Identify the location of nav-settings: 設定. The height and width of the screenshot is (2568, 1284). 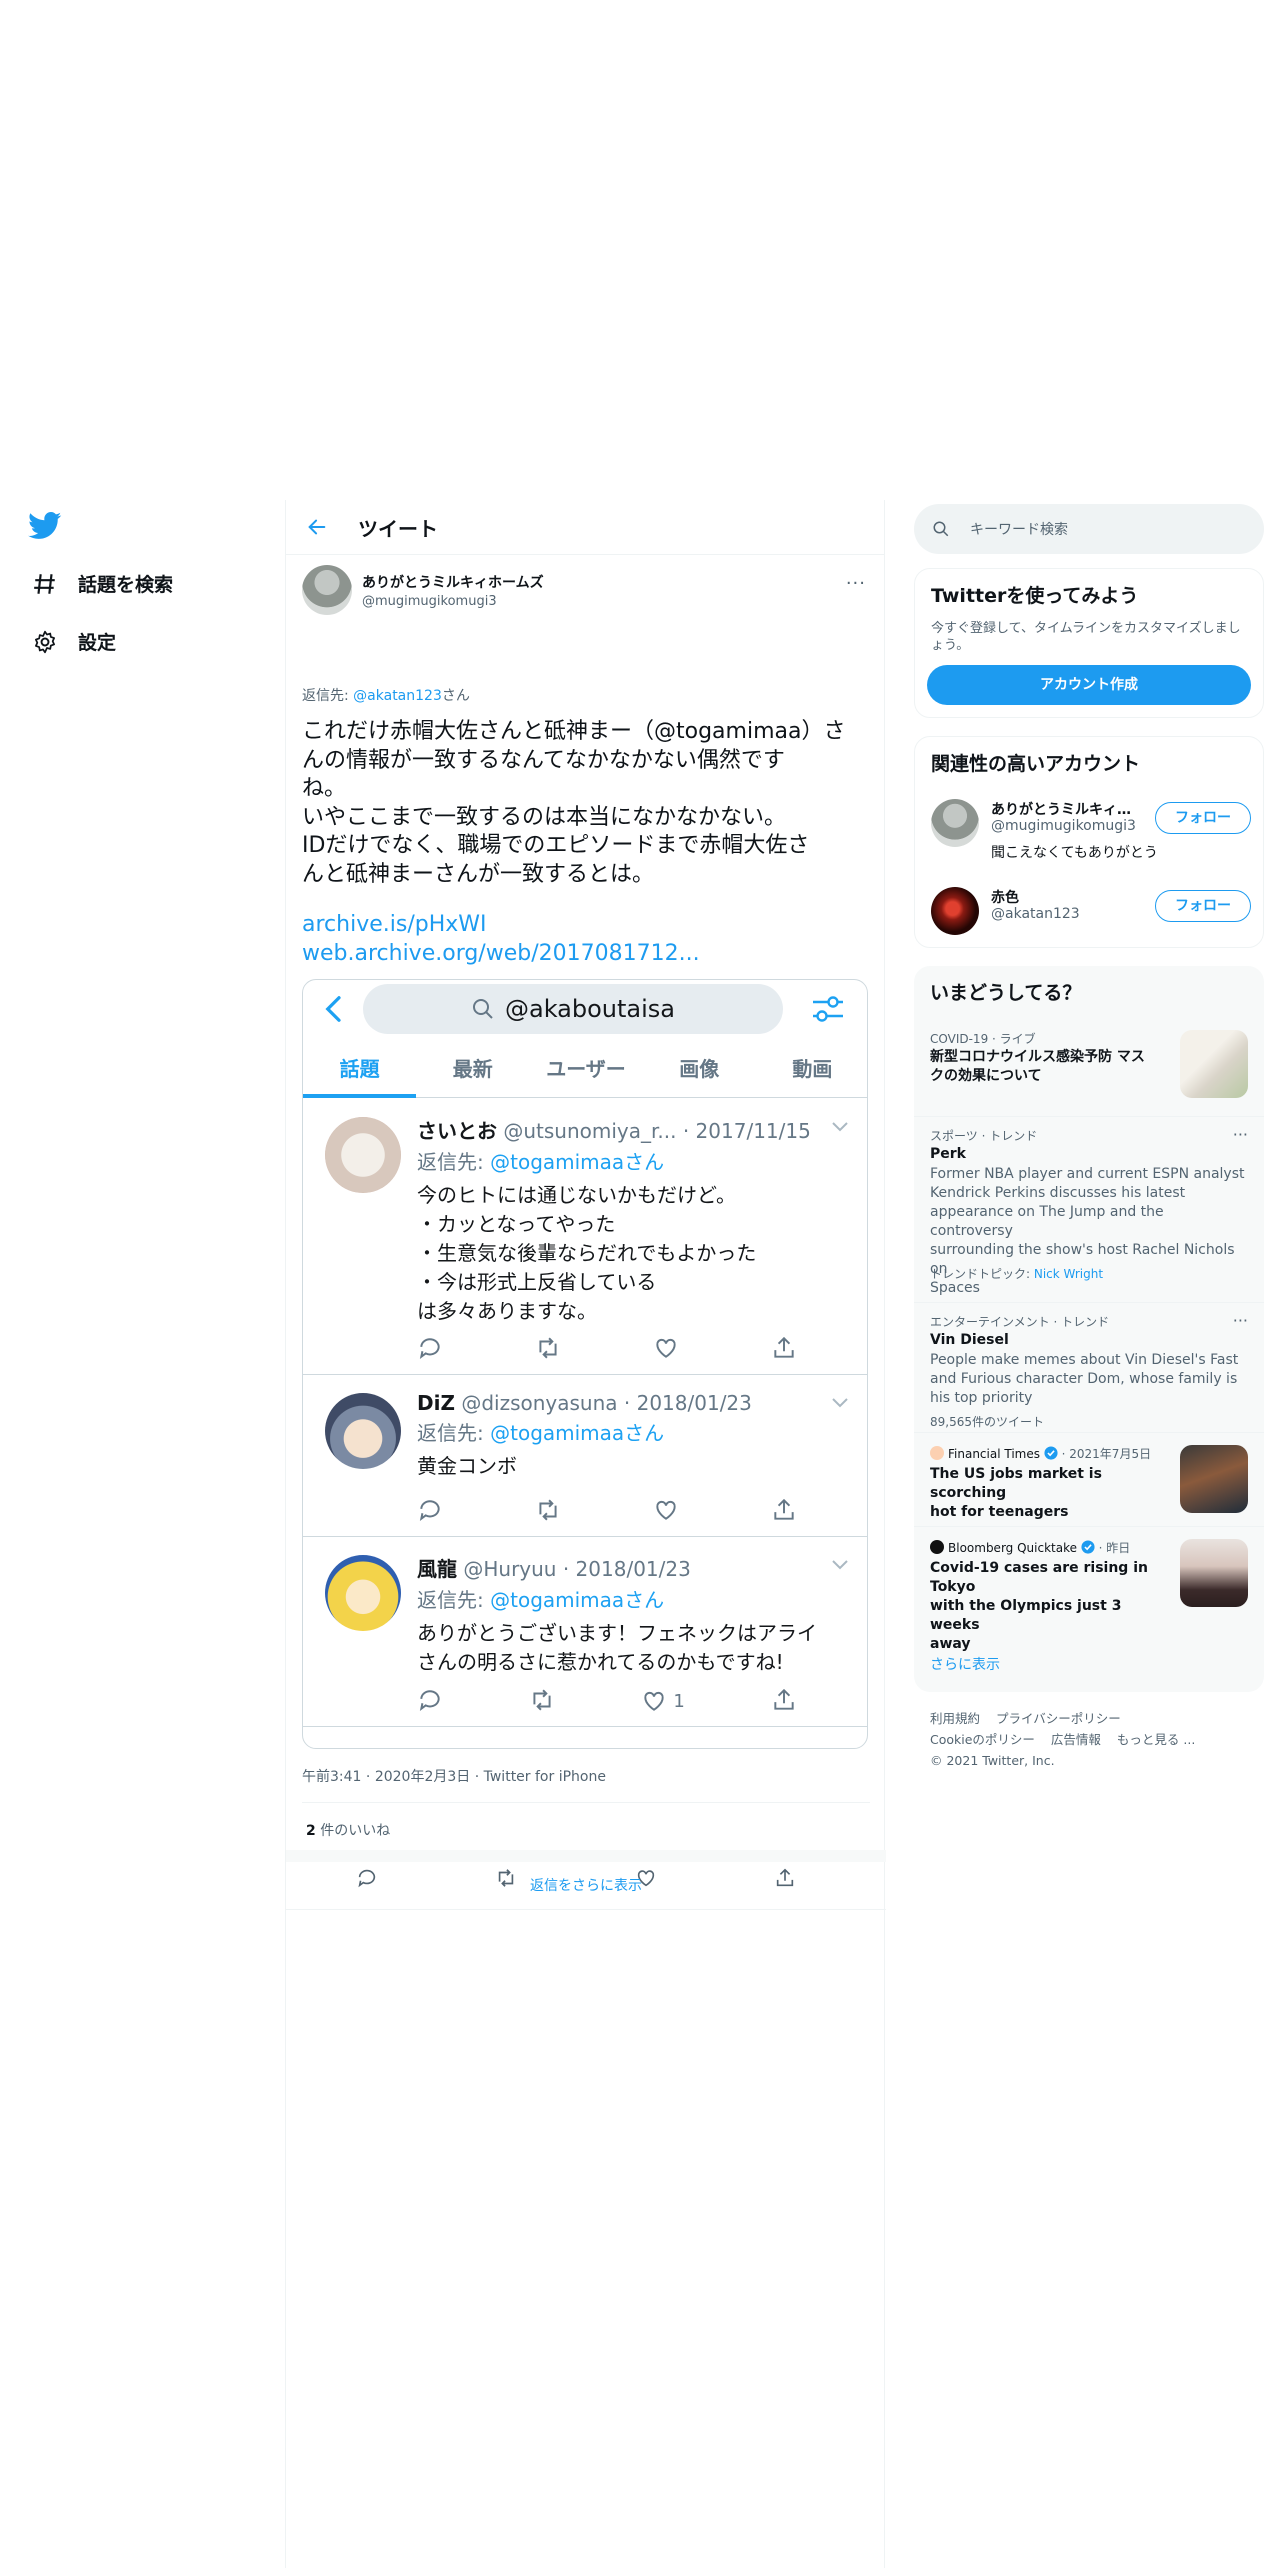
(74, 641).